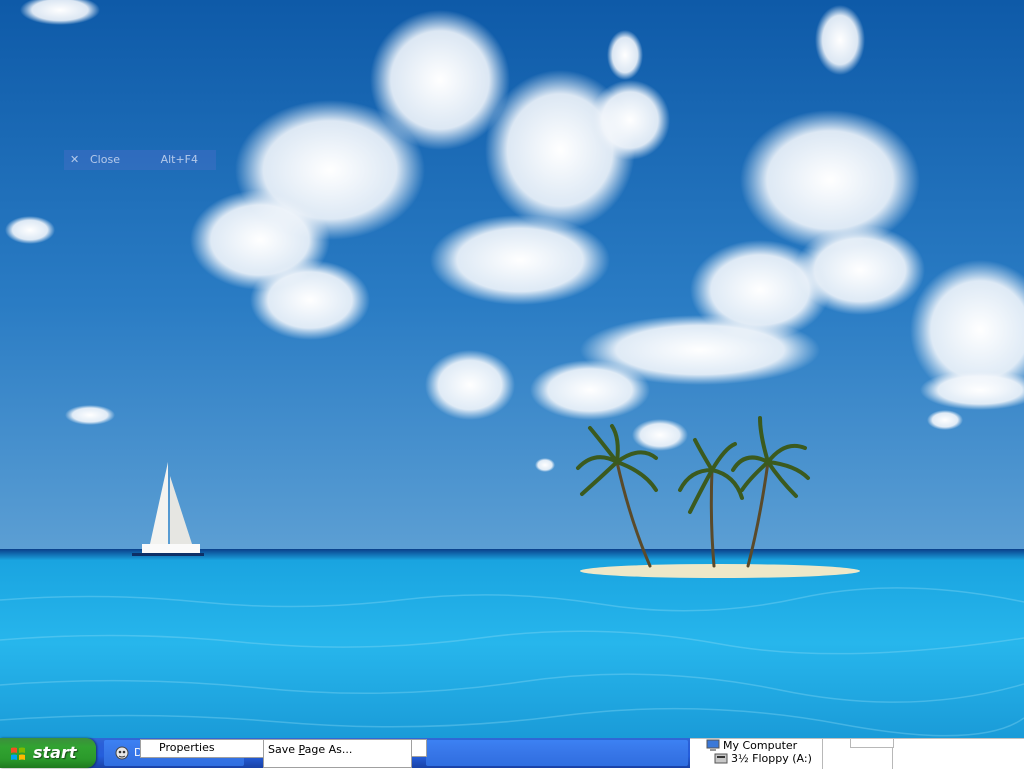 This screenshot has width=1024, height=769. I want to click on floppy-drive-item: 3½ Floppy (A:), so click(763, 758).